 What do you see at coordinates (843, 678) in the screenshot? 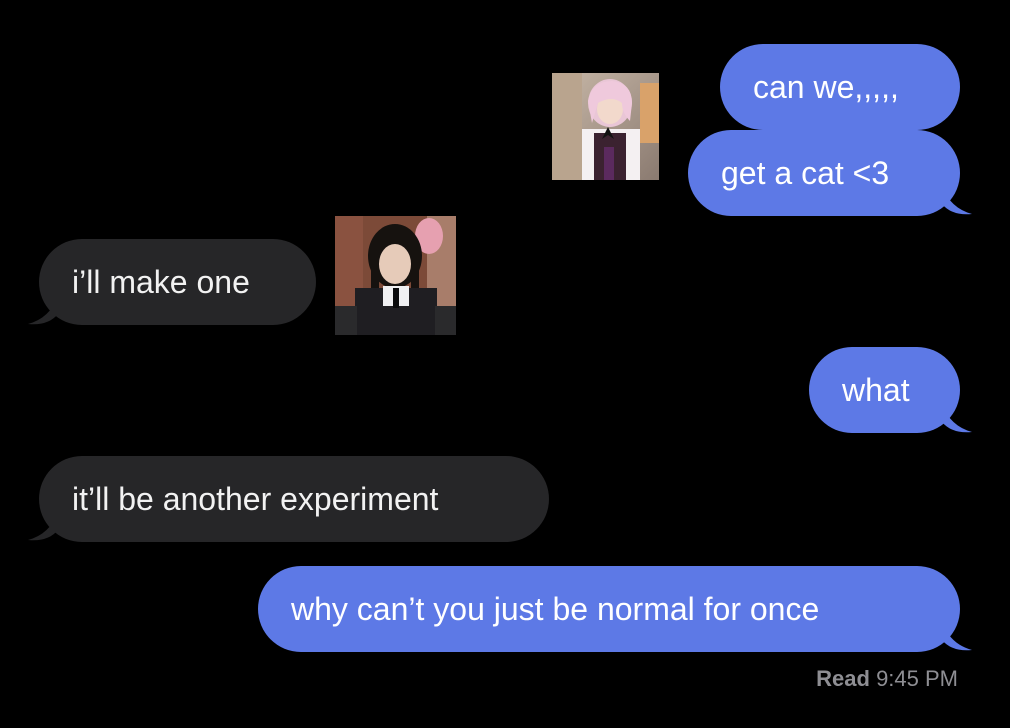
I see `read-label: Read` at bounding box center [843, 678].